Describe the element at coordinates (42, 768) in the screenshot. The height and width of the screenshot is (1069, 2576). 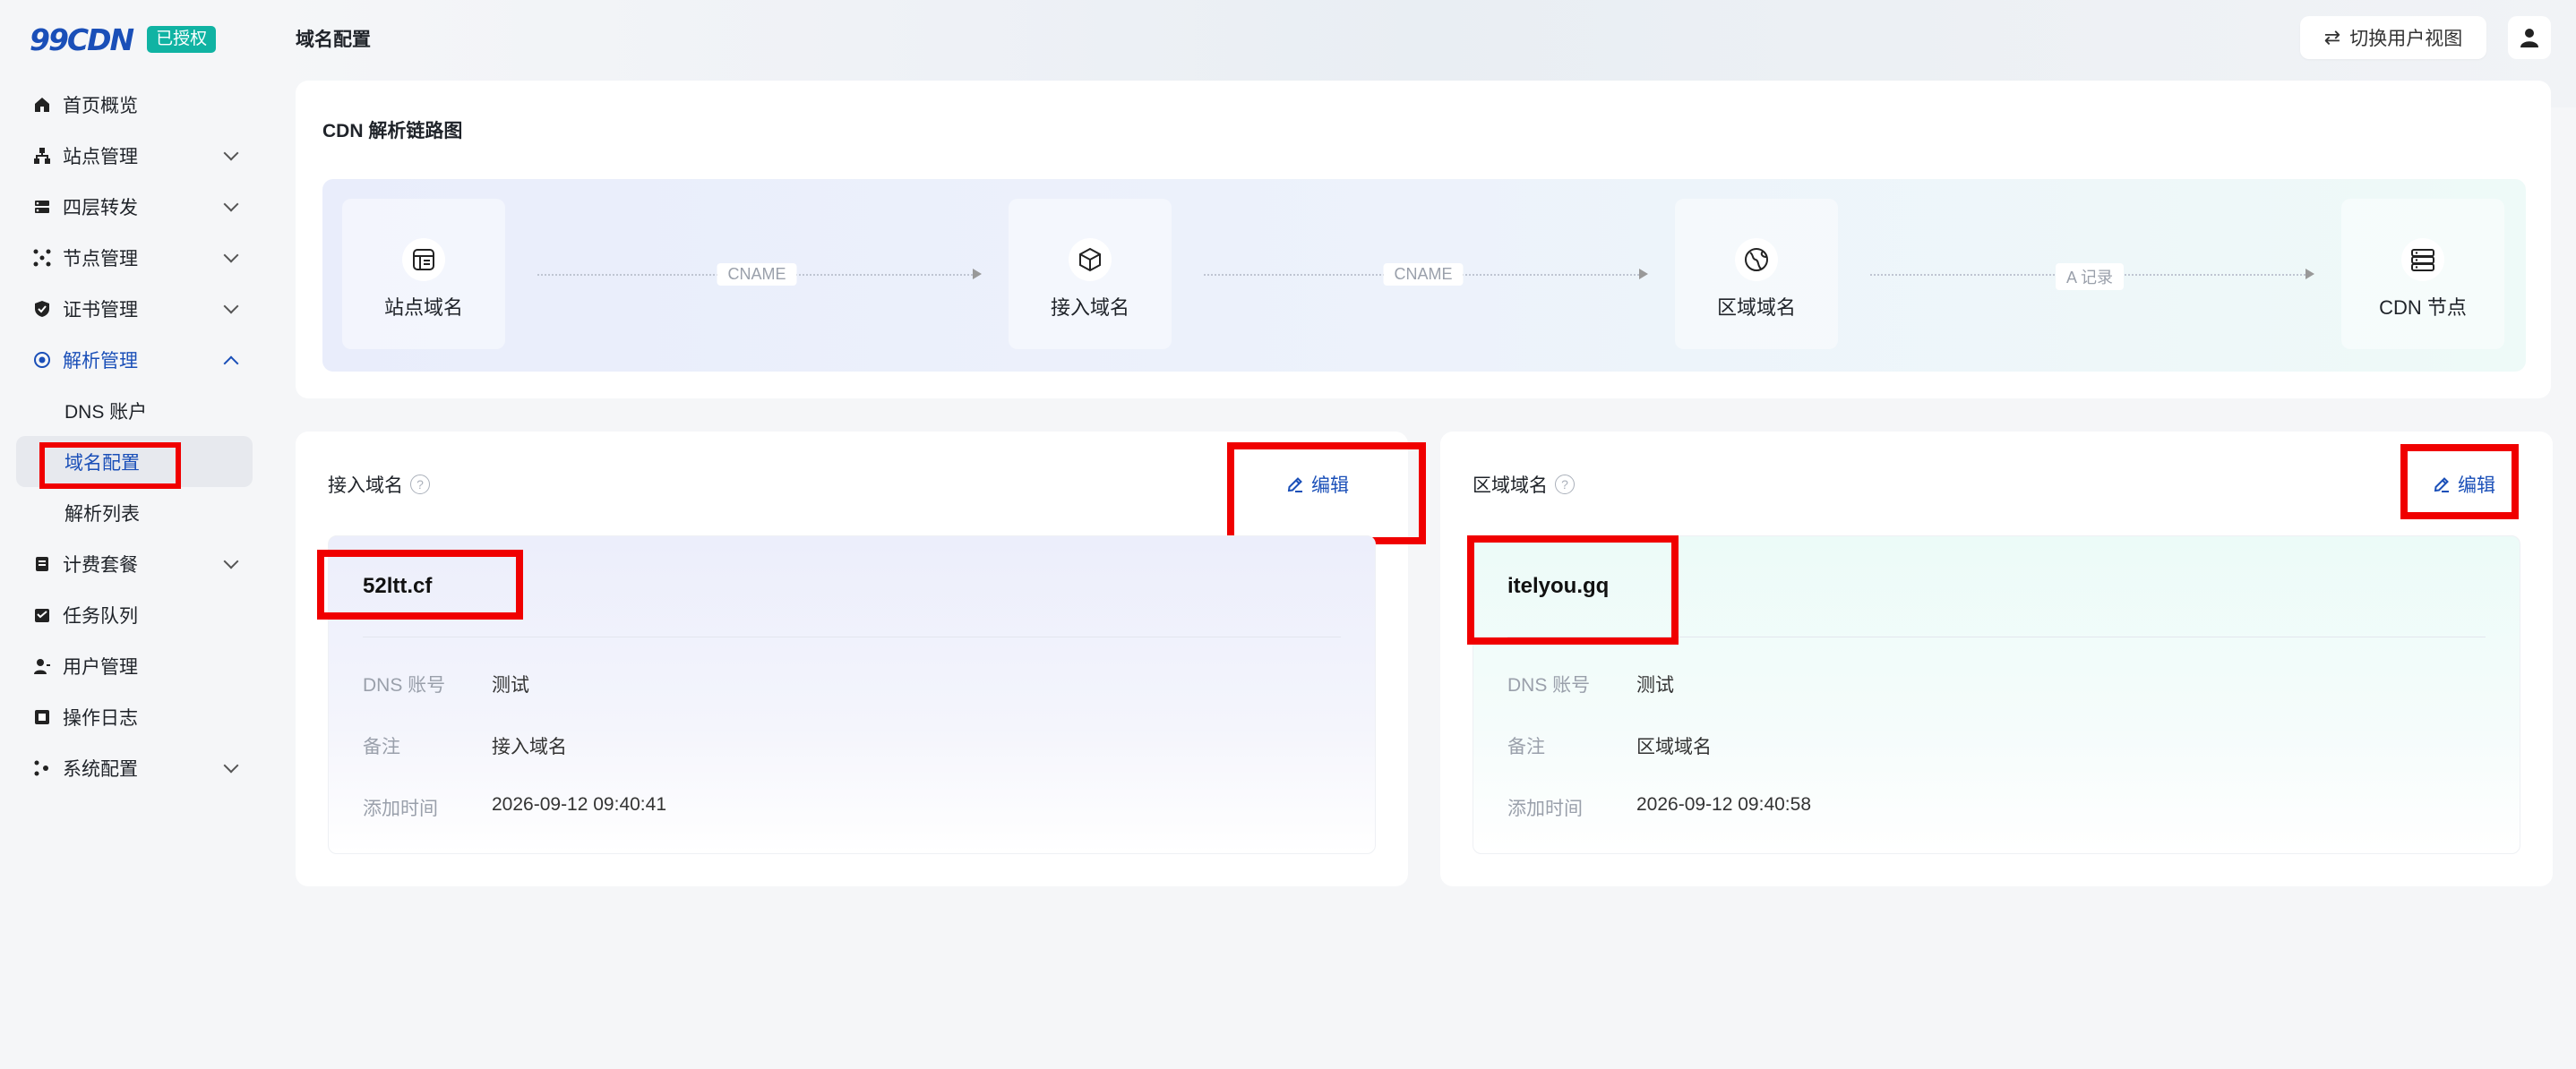
I see `settings-icon` at that location.